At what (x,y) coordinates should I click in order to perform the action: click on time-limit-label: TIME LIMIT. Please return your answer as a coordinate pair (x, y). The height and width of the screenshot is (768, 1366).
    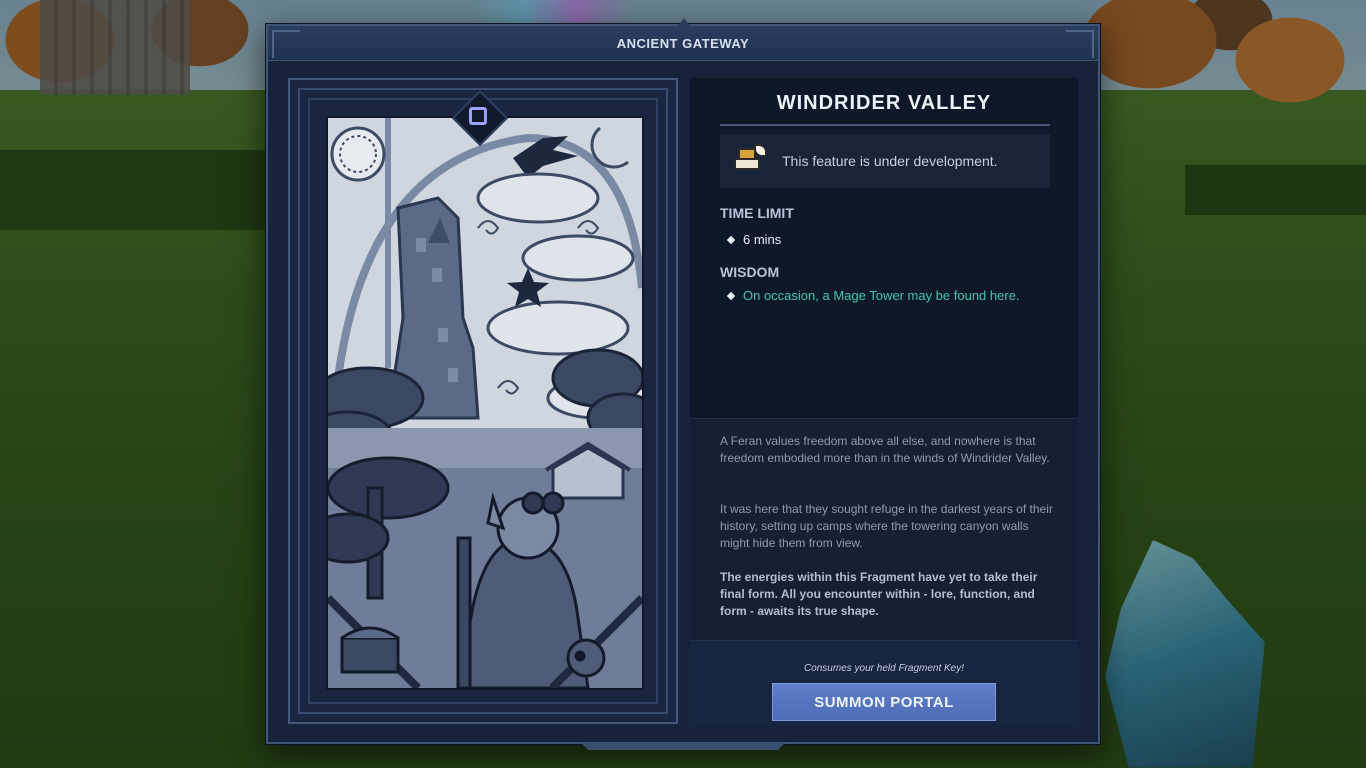
    Looking at the image, I should click on (757, 213).